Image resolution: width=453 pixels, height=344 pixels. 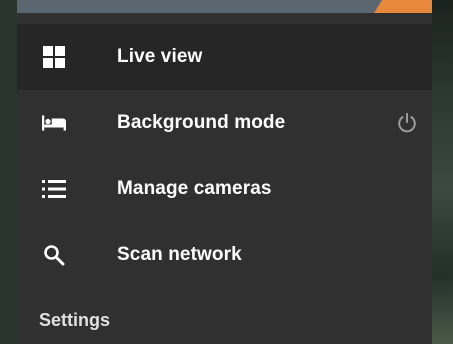 What do you see at coordinates (160, 56) in the screenshot?
I see `menu-item-label: Live view` at bounding box center [160, 56].